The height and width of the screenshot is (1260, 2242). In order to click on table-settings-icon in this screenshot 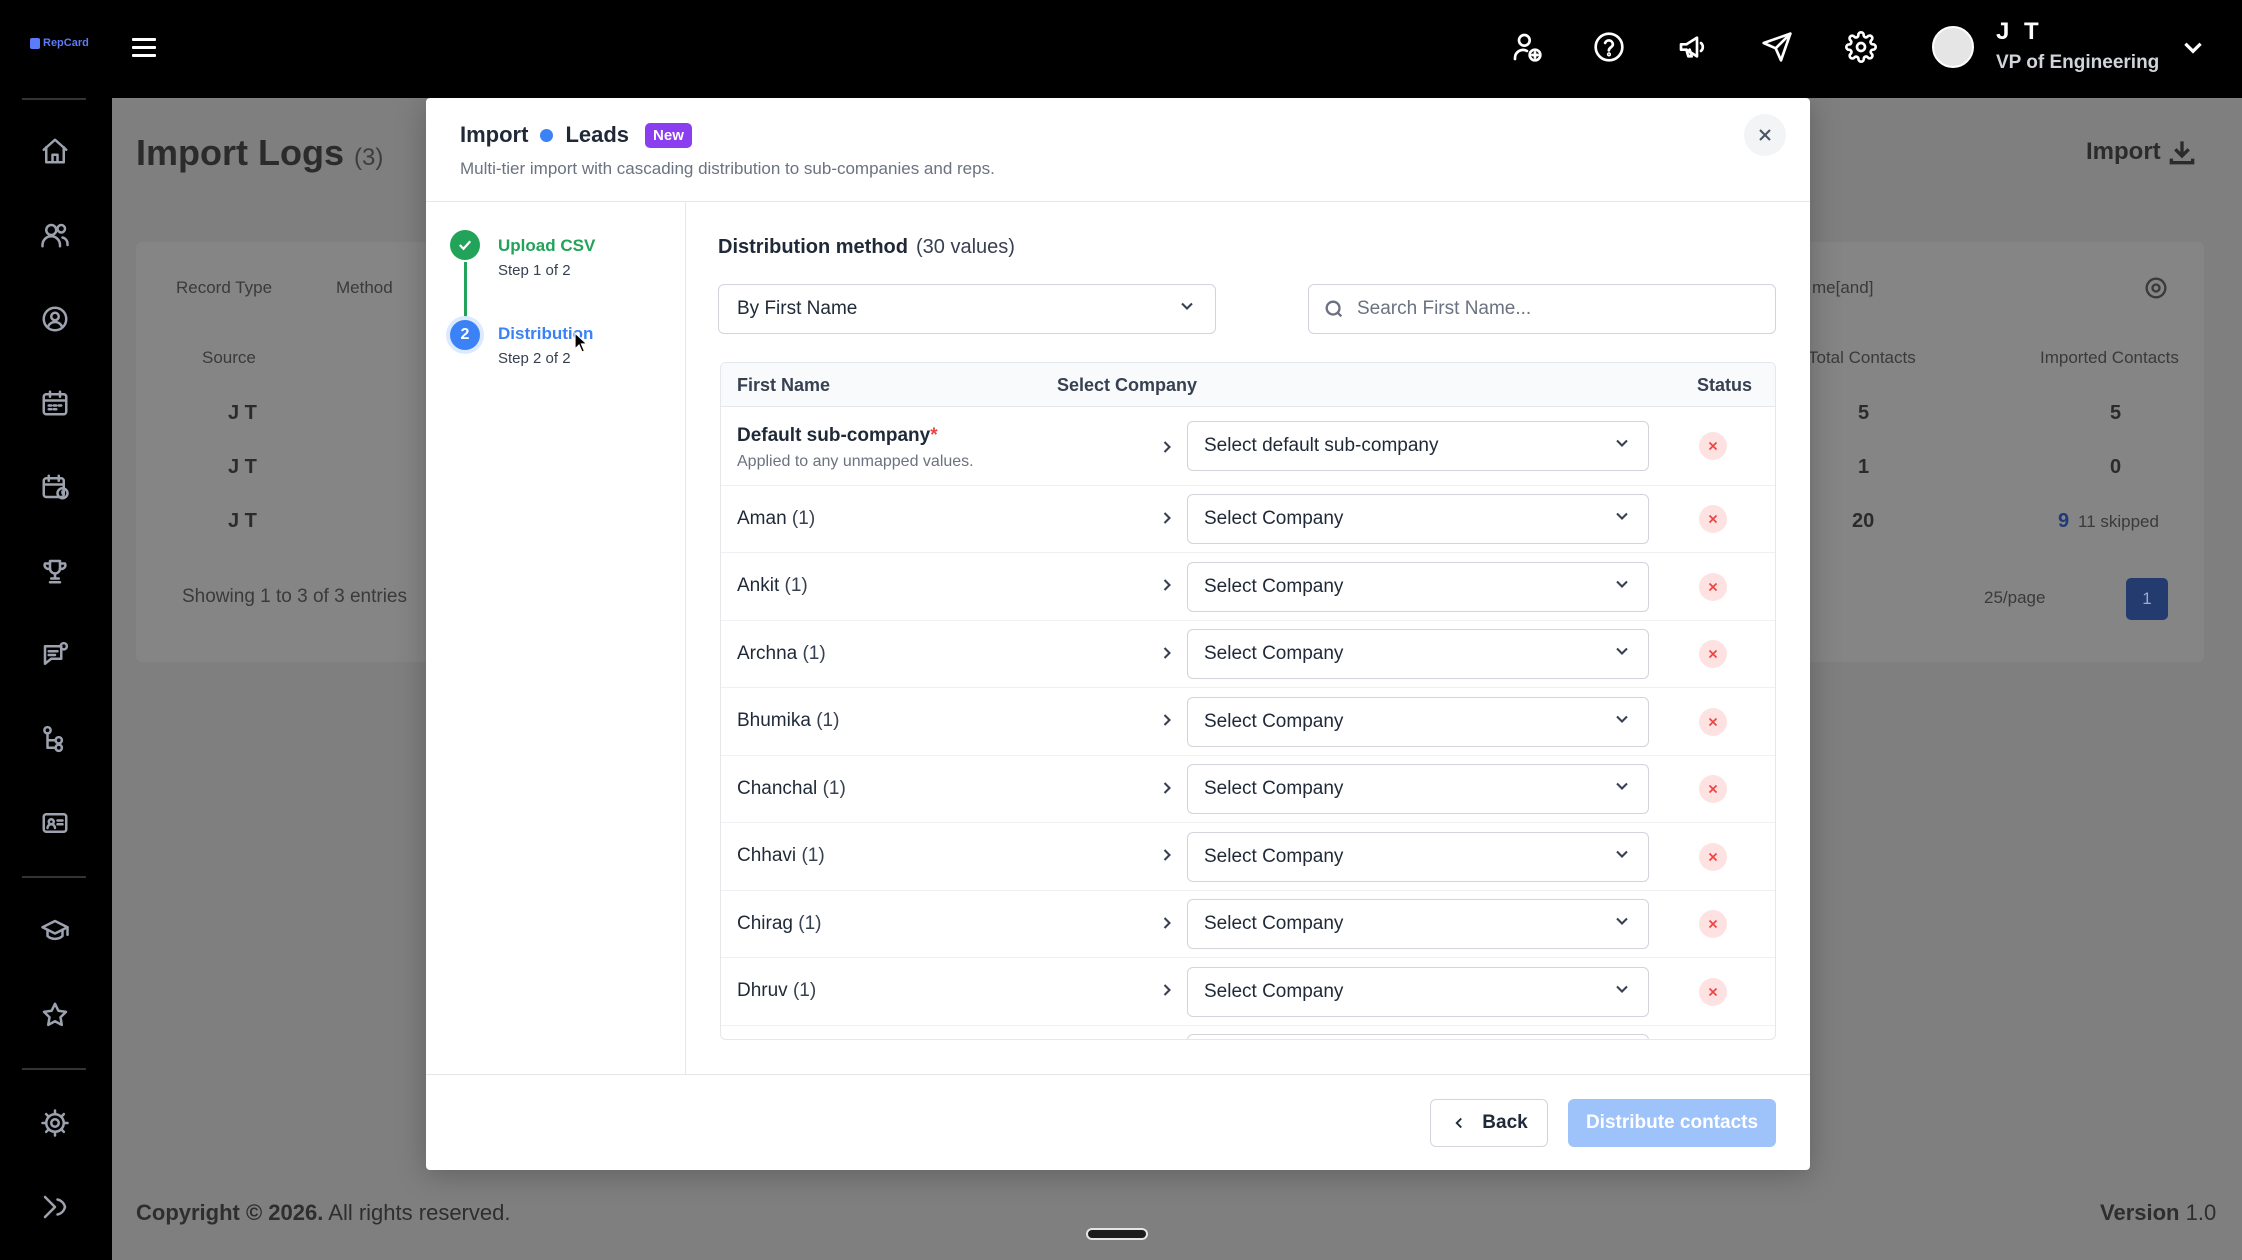, I will do `click(2157, 289)`.